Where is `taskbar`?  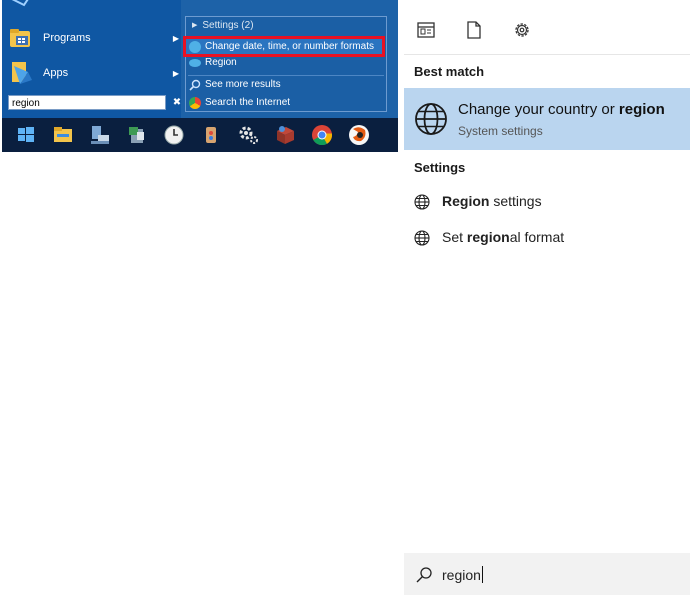 taskbar is located at coordinates (200, 135).